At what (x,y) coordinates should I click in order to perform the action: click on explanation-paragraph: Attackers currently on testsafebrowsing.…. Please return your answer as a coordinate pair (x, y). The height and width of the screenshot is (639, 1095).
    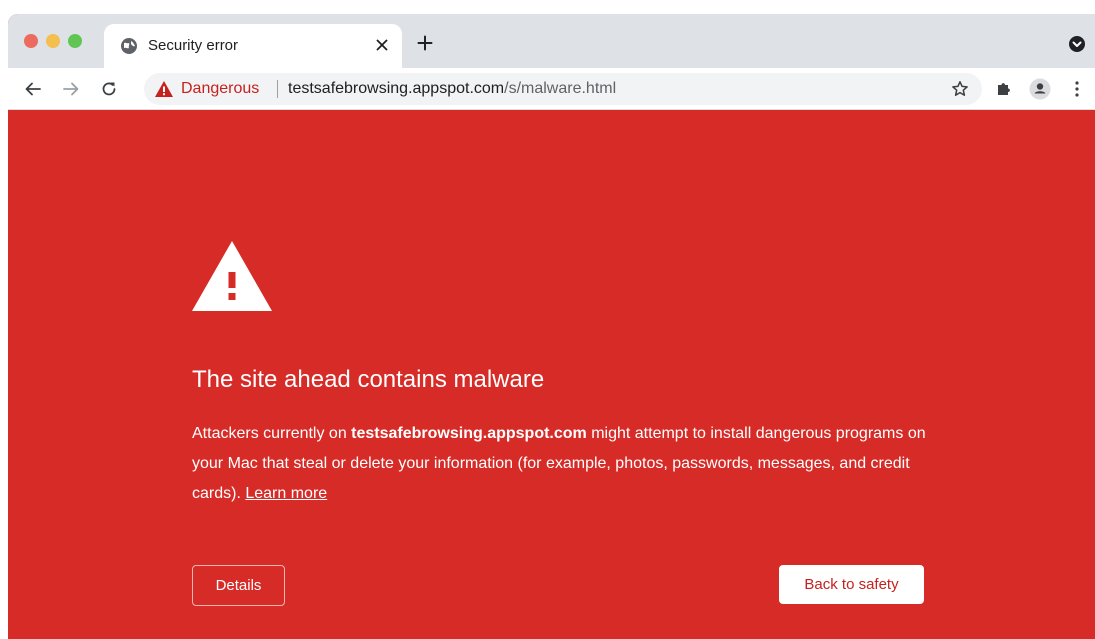
    Looking at the image, I should click on (572, 464).